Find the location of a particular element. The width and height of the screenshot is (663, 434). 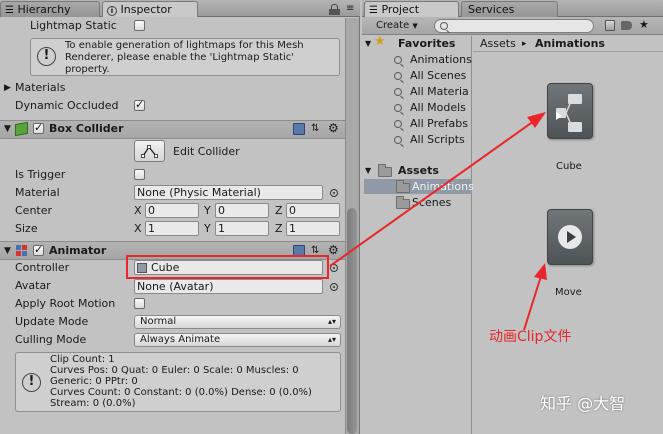

lightmap-static-label: Lightmap Static is located at coordinates (73, 25).